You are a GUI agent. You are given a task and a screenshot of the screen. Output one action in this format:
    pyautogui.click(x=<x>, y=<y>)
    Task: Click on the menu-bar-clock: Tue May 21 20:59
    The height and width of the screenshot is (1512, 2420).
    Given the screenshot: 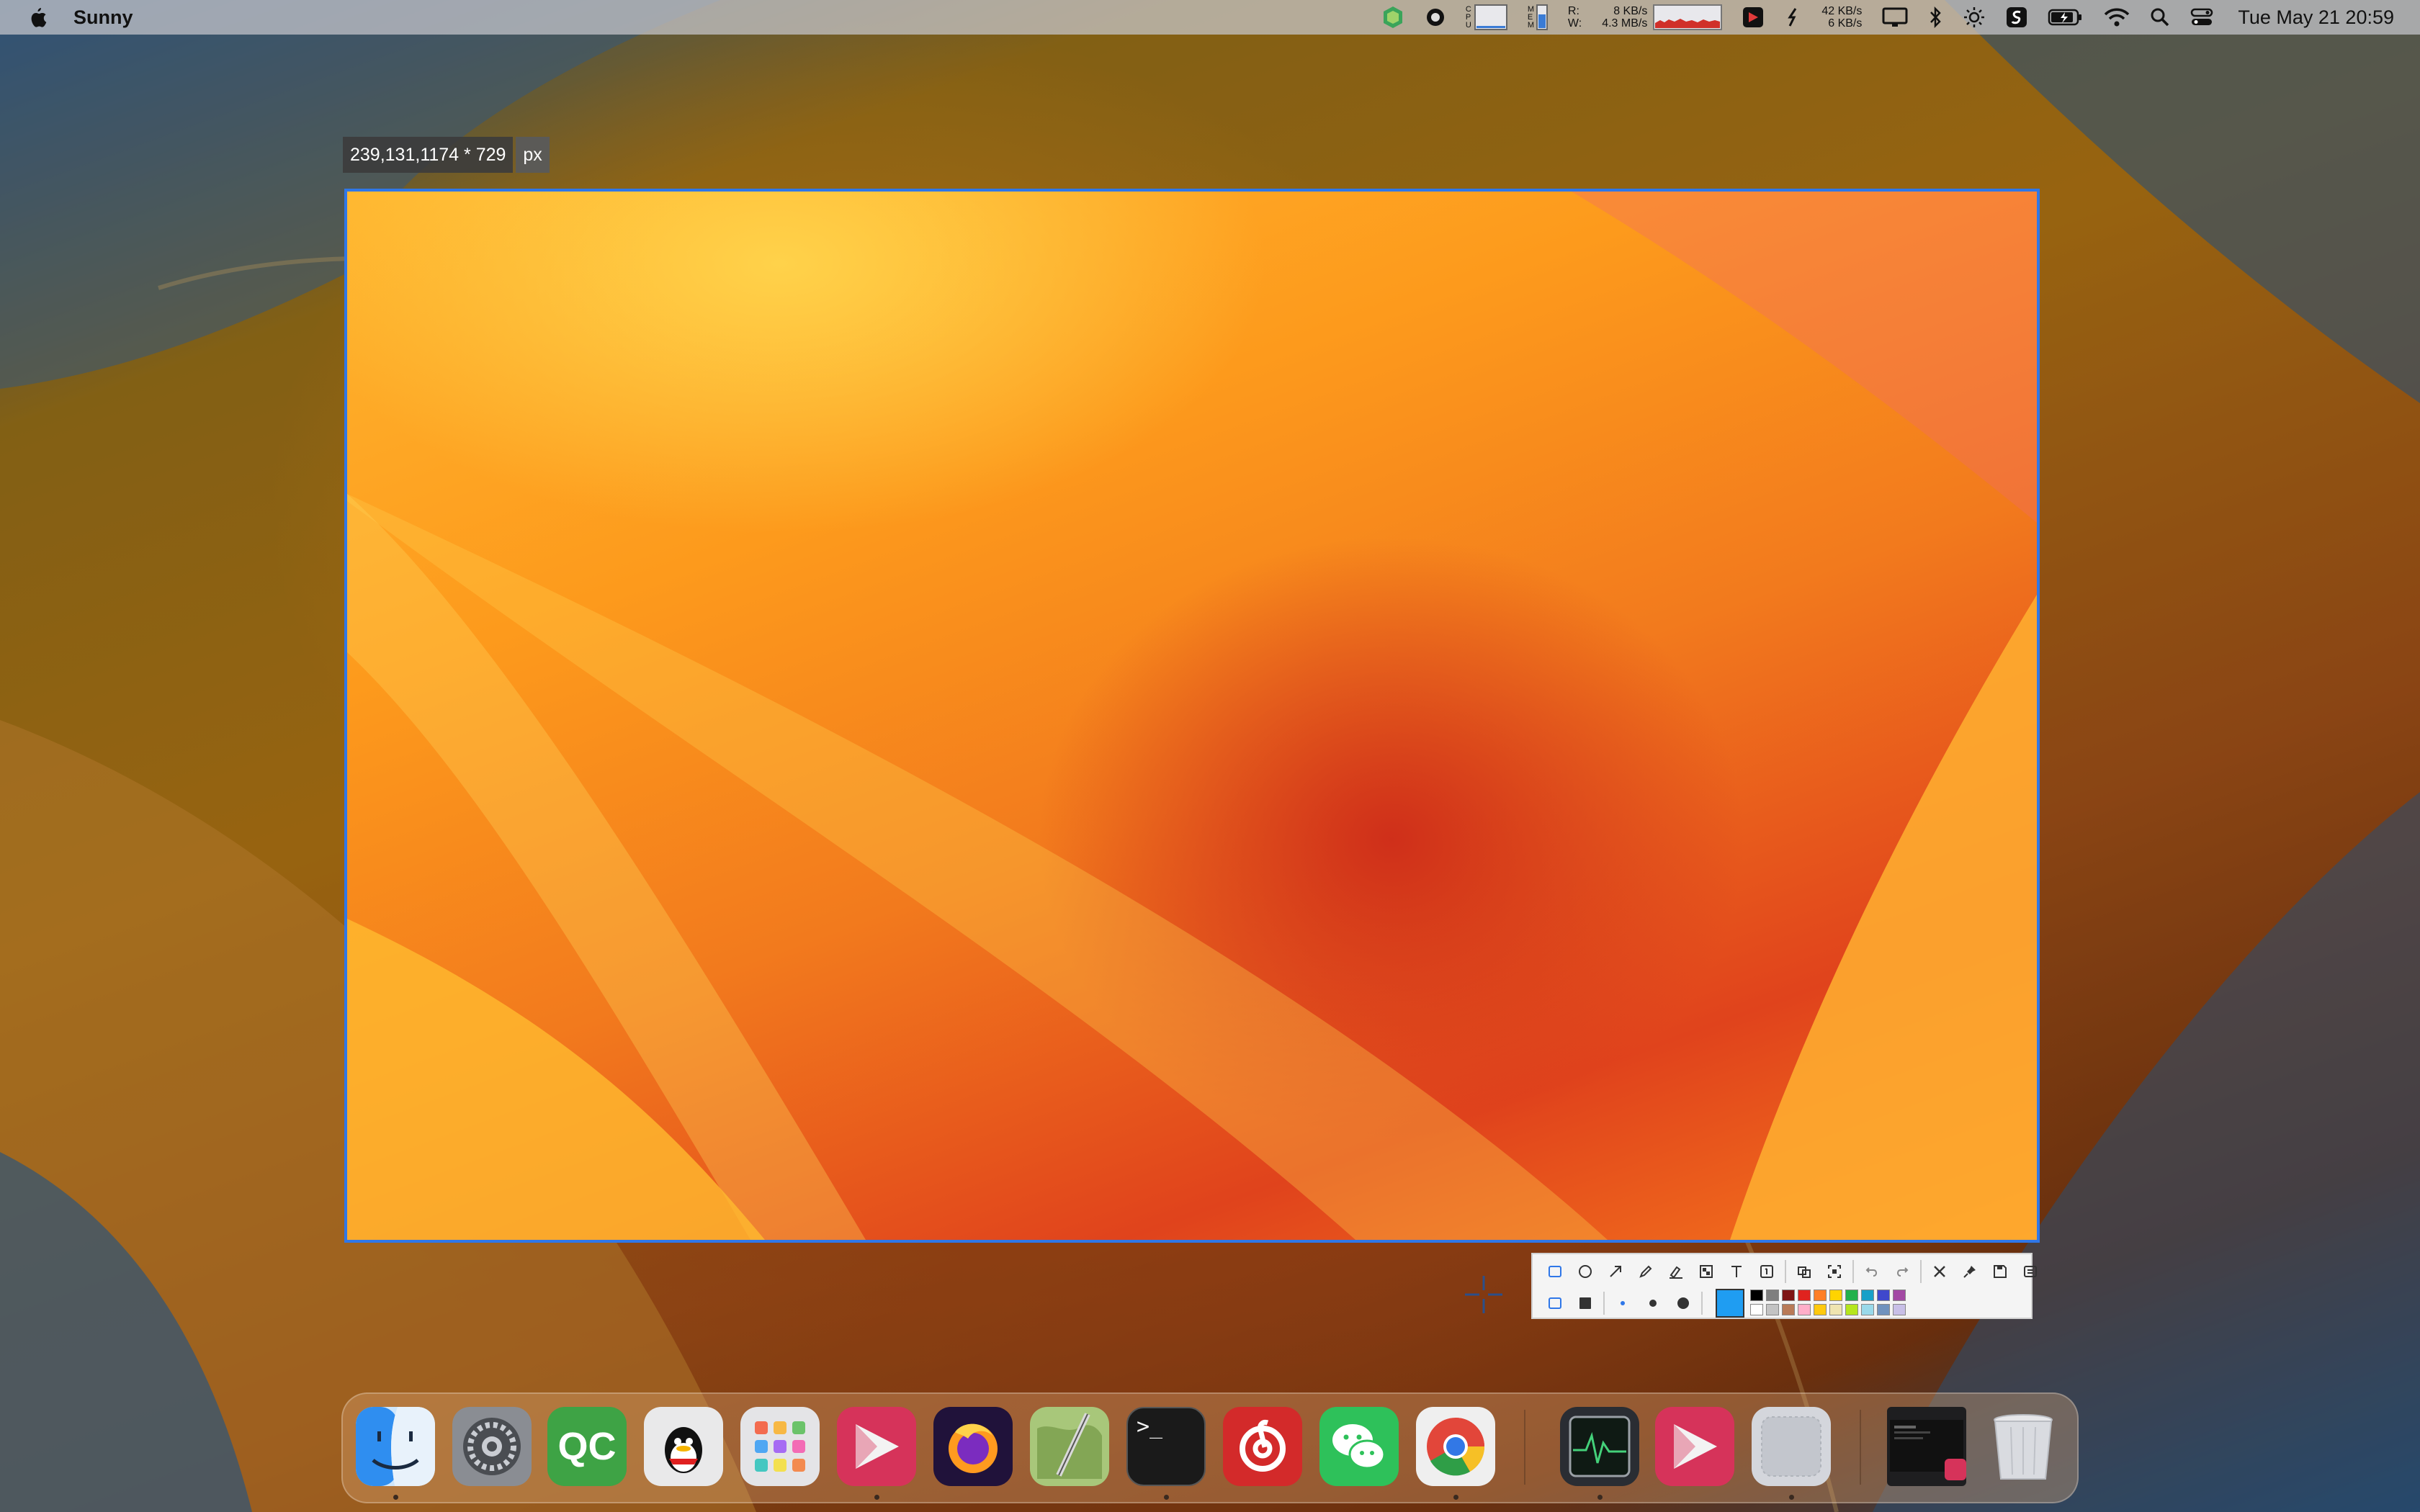 What is the action you would take?
    pyautogui.click(x=2316, y=17)
    